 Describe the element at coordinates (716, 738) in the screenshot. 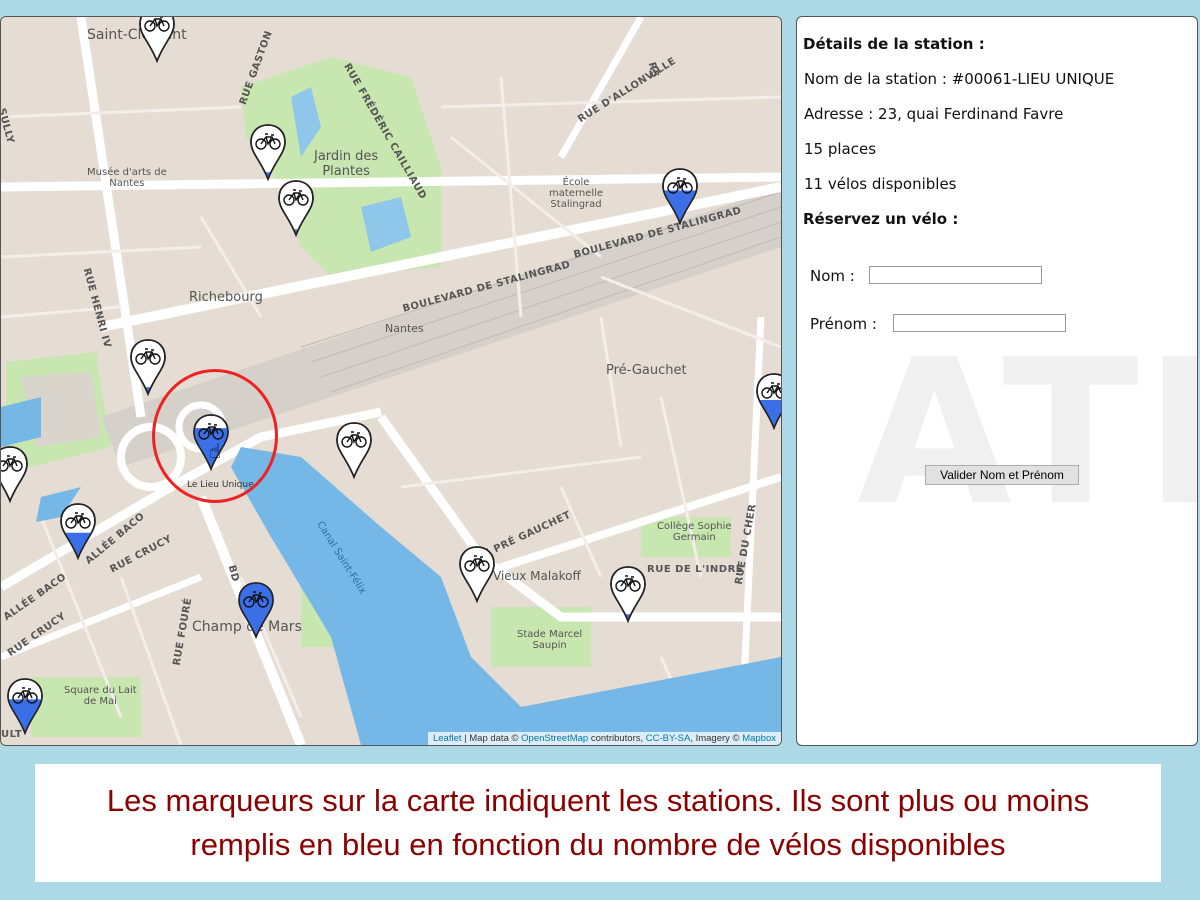

I see `attribution-text-3: , Imagery ©` at that location.